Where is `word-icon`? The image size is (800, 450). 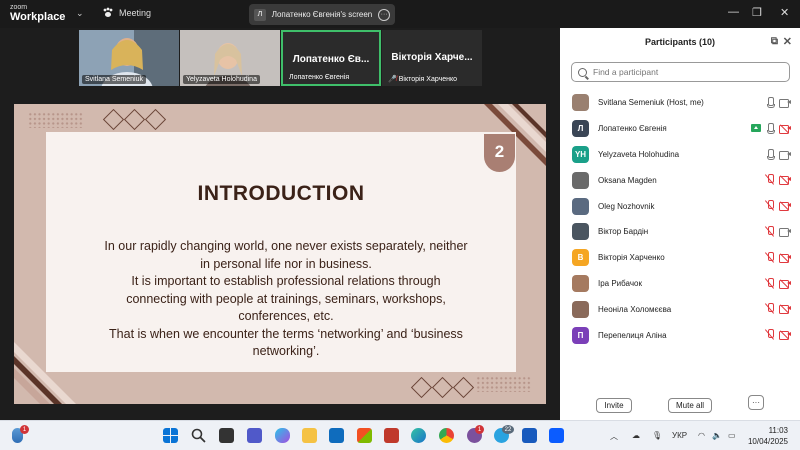
word-icon is located at coordinates (529, 435).